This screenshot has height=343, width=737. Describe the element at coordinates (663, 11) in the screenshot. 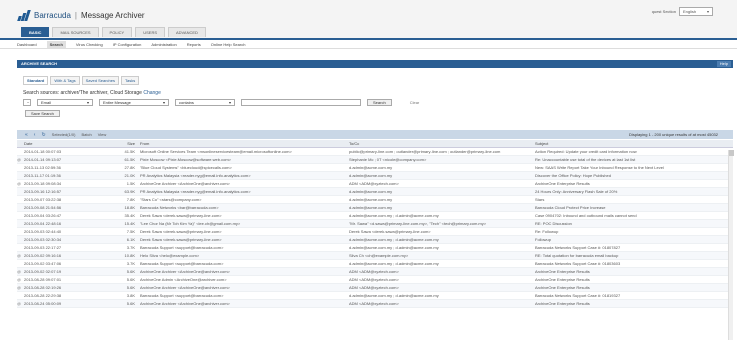

I see `user-label: quest Section` at that location.